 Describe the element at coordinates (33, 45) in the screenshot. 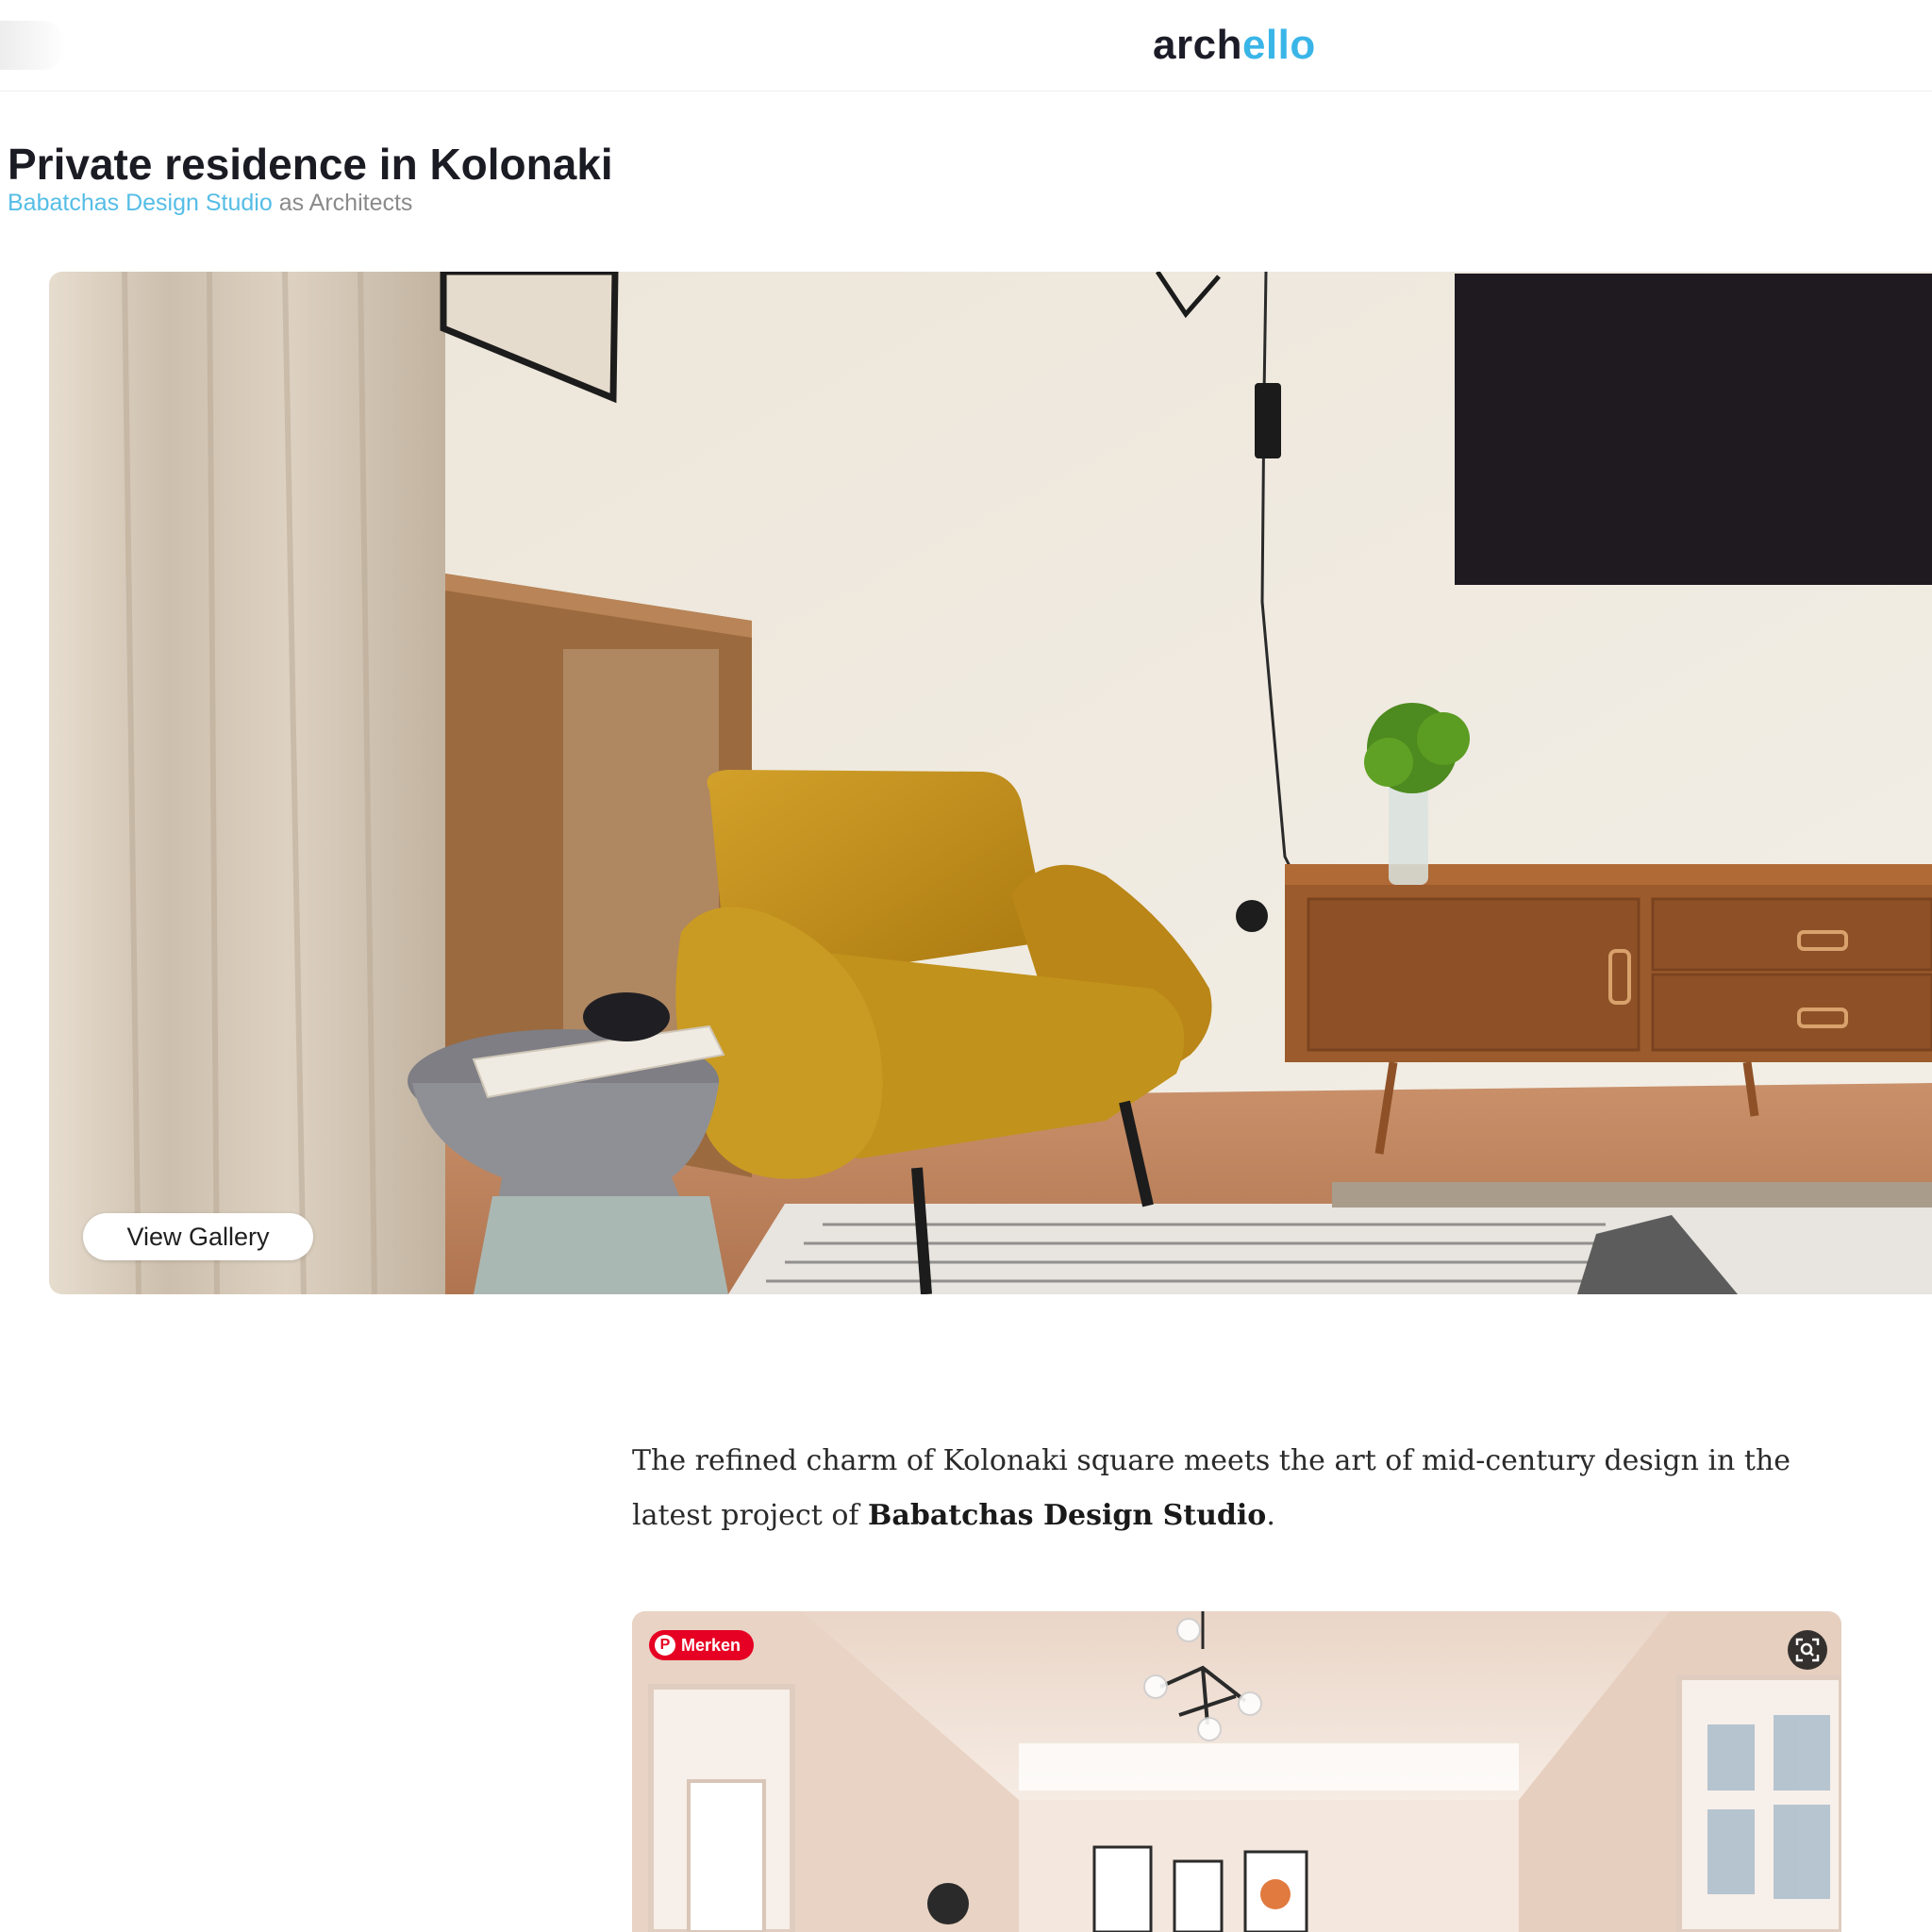

I see `menu-button` at that location.